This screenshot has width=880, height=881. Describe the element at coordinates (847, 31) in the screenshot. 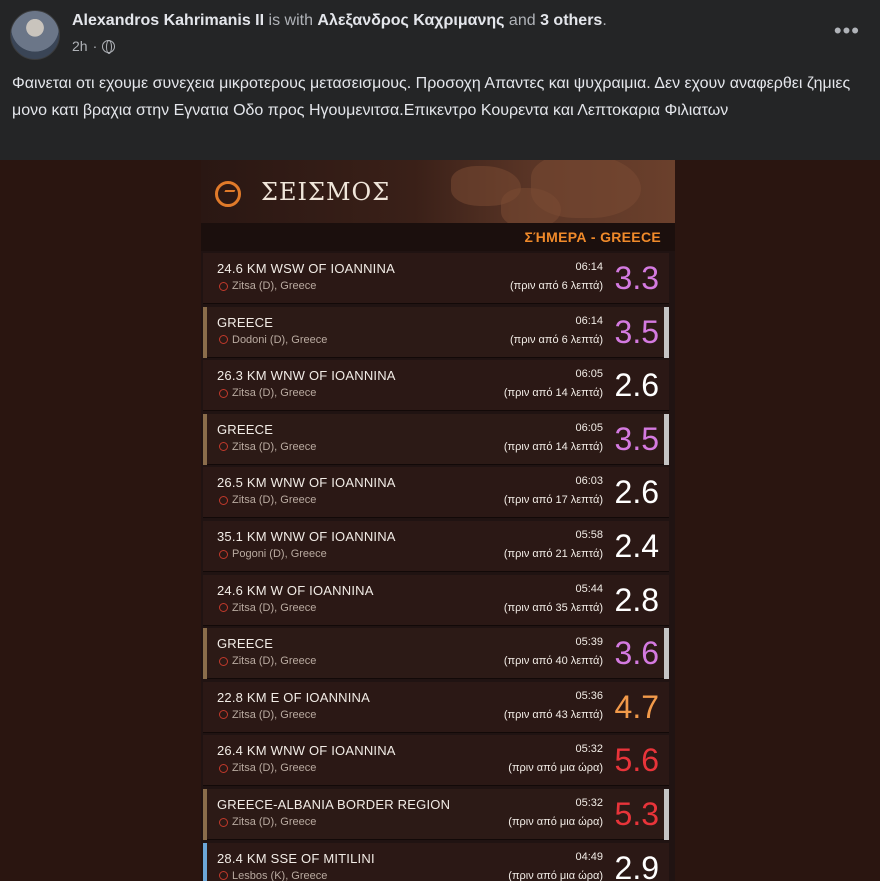

I see `more-options-icon: •••` at that location.